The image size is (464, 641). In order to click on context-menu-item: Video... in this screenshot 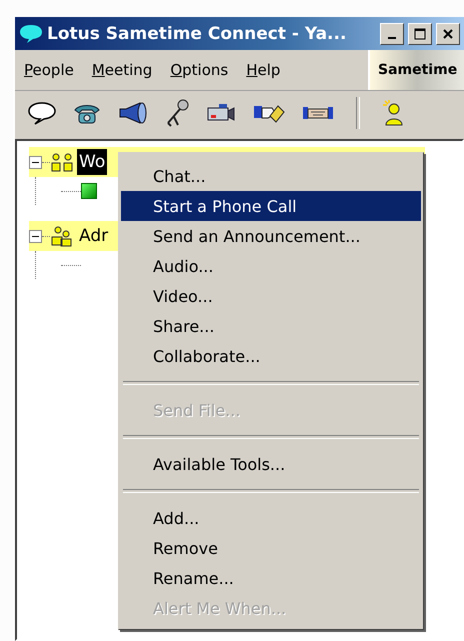, I will do `click(271, 296)`.